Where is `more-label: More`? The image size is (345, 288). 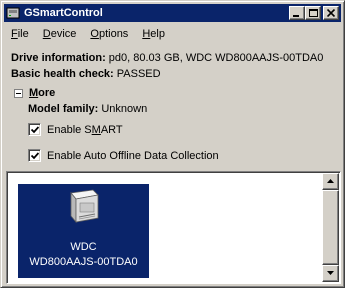
more-label: More is located at coordinates (42, 93).